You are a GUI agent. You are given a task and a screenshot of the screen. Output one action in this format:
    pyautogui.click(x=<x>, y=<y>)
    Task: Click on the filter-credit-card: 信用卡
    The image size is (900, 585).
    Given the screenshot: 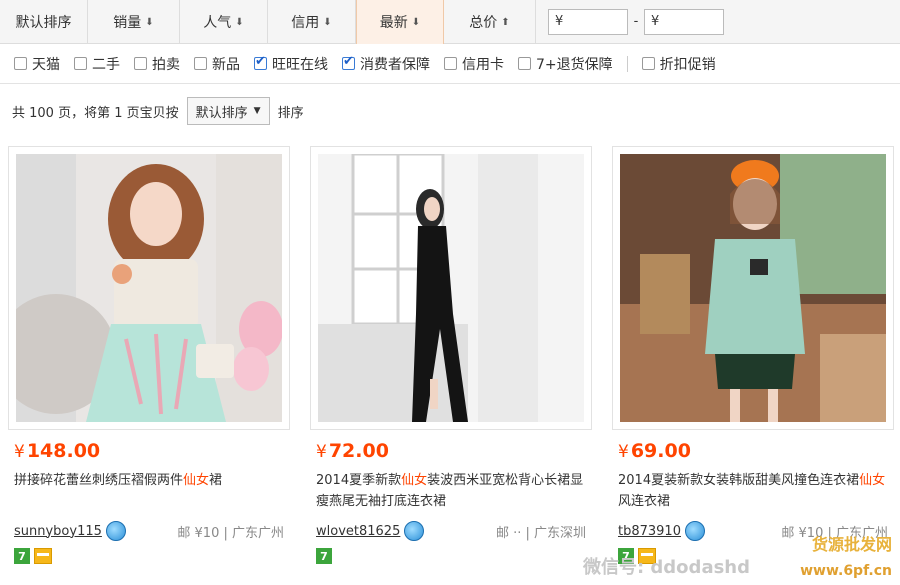 What is the action you would take?
    pyautogui.click(x=474, y=64)
    